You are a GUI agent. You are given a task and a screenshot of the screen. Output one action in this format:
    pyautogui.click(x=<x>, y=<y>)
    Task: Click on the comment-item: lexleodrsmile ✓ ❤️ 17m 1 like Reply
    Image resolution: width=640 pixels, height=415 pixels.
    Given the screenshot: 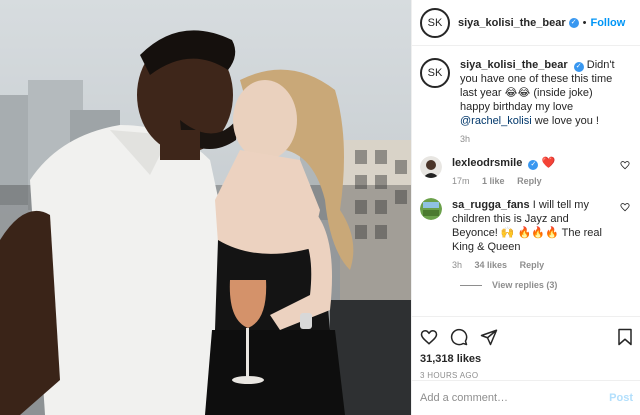 What is the action you would take?
    pyautogui.click(x=525, y=171)
    